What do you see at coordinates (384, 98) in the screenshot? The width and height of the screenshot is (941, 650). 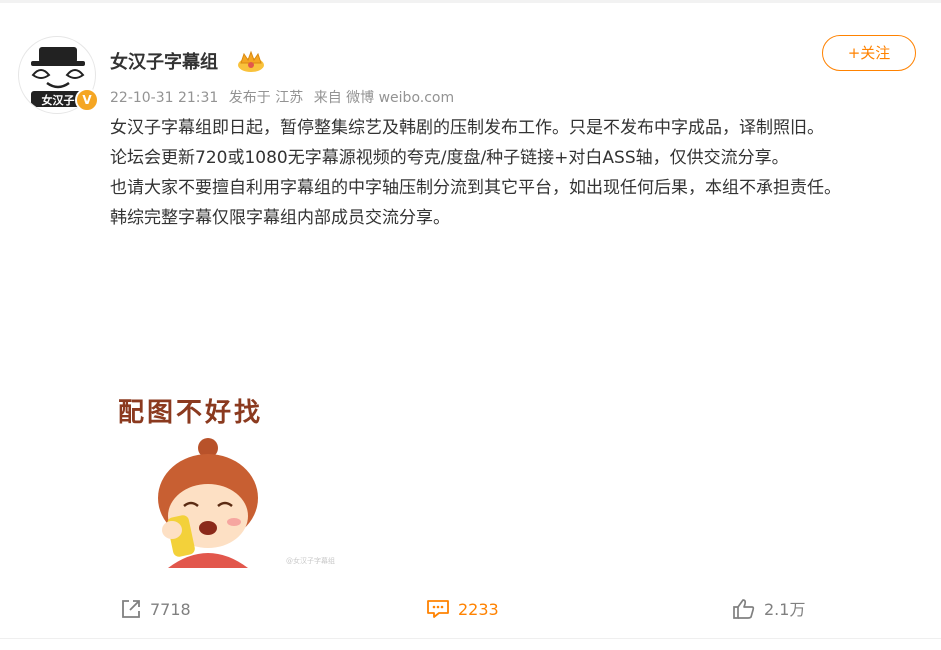 I see `post-source: 来自 微博 weibo.com` at bounding box center [384, 98].